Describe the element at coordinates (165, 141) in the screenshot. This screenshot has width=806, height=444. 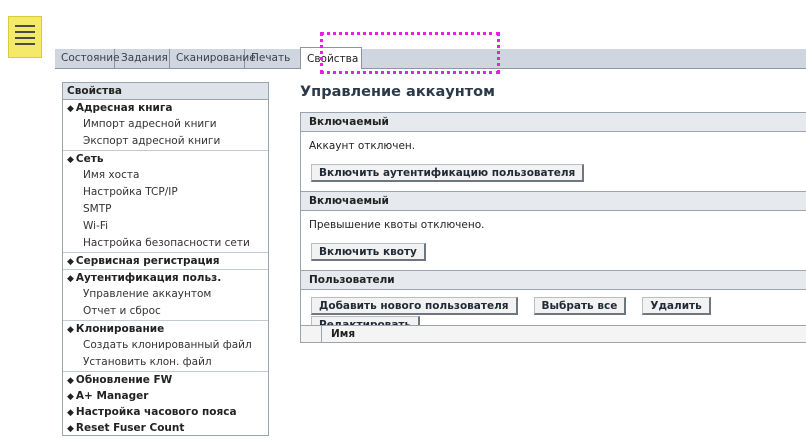
I see `sidebar-item-export-address-book: Экспорт адресной книги` at that location.